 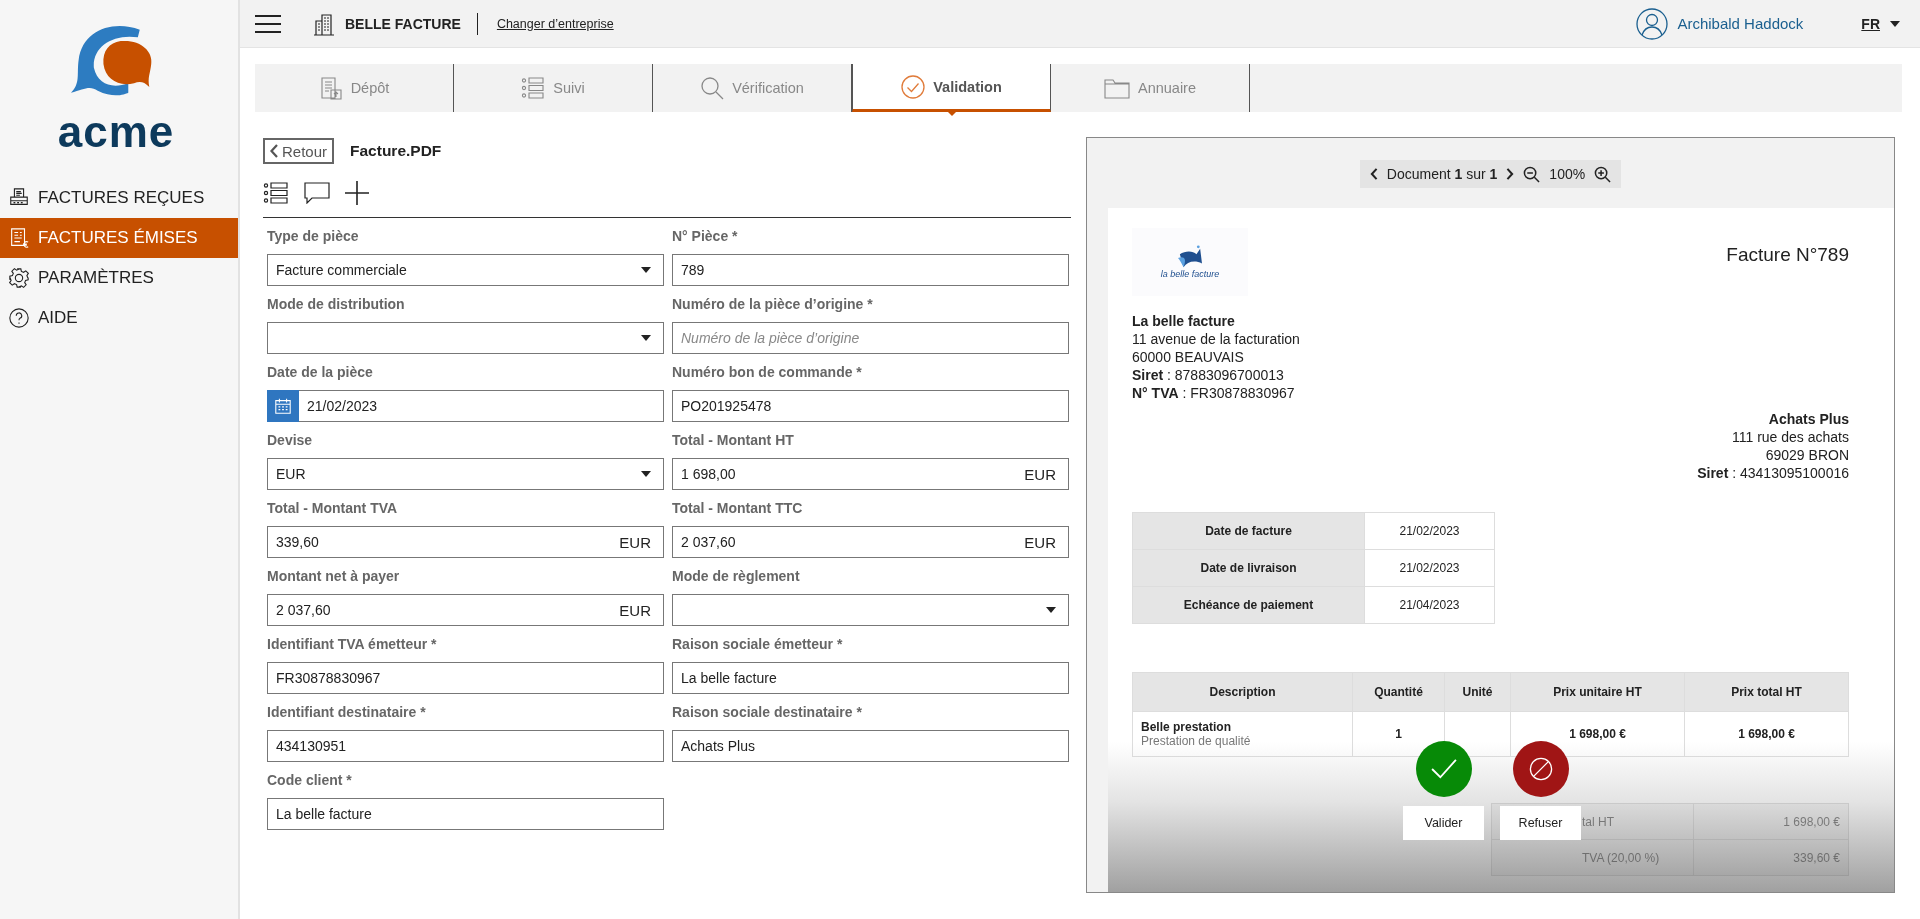 I want to click on reject-icon, so click(x=1540, y=769).